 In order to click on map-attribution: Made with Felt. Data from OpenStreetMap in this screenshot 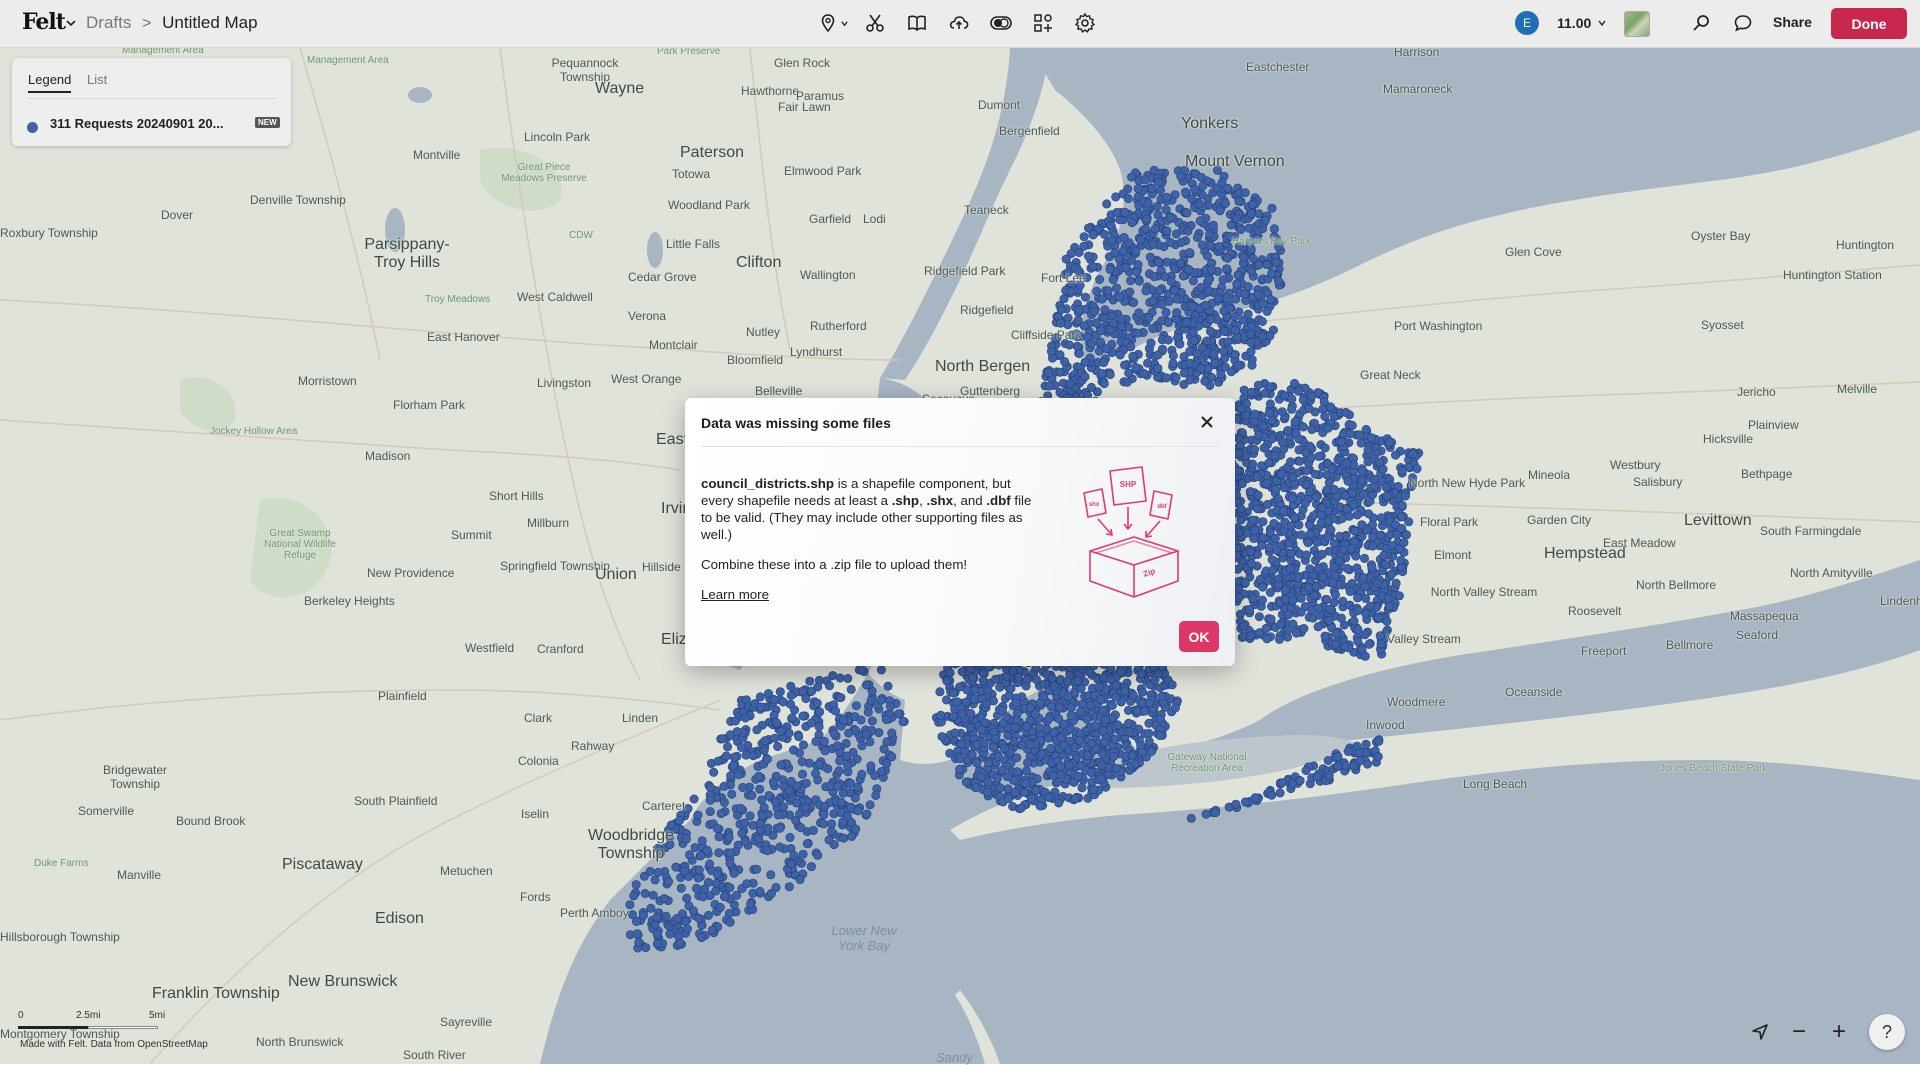, I will do `click(114, 1044)`.